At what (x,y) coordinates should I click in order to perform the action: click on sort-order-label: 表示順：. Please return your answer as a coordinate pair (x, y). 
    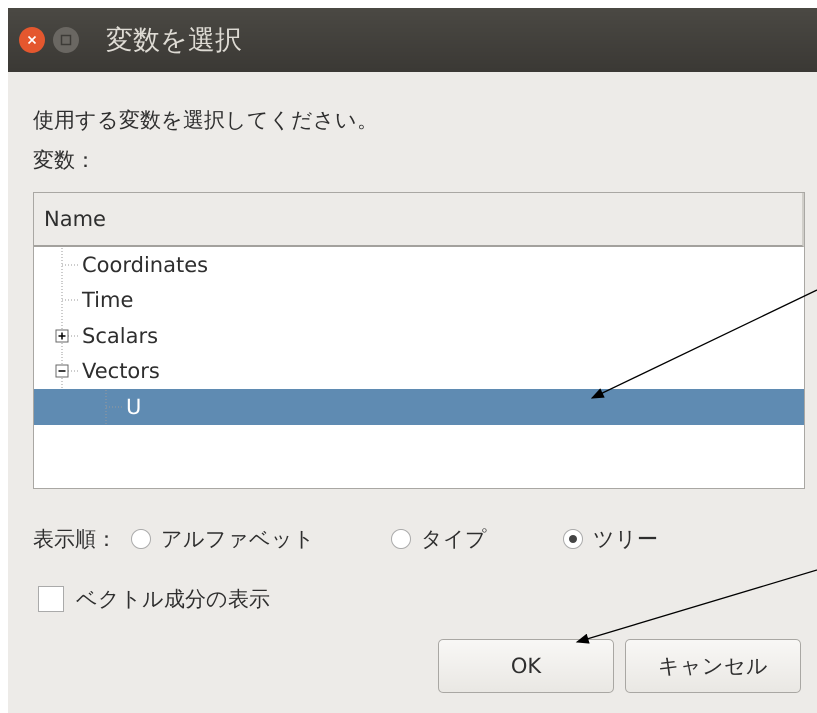
    Looking at the image, I should click on (75, 539).